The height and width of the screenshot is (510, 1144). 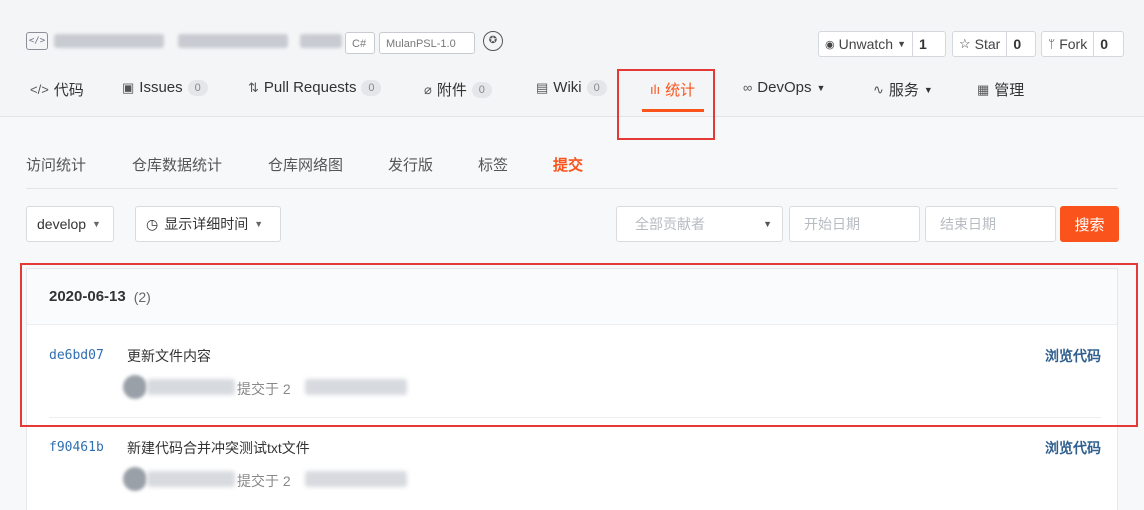 What do you see at coordinates (987, 44) in the screenshot?
I see `star-label: Star` at bounding box center [987, 44].